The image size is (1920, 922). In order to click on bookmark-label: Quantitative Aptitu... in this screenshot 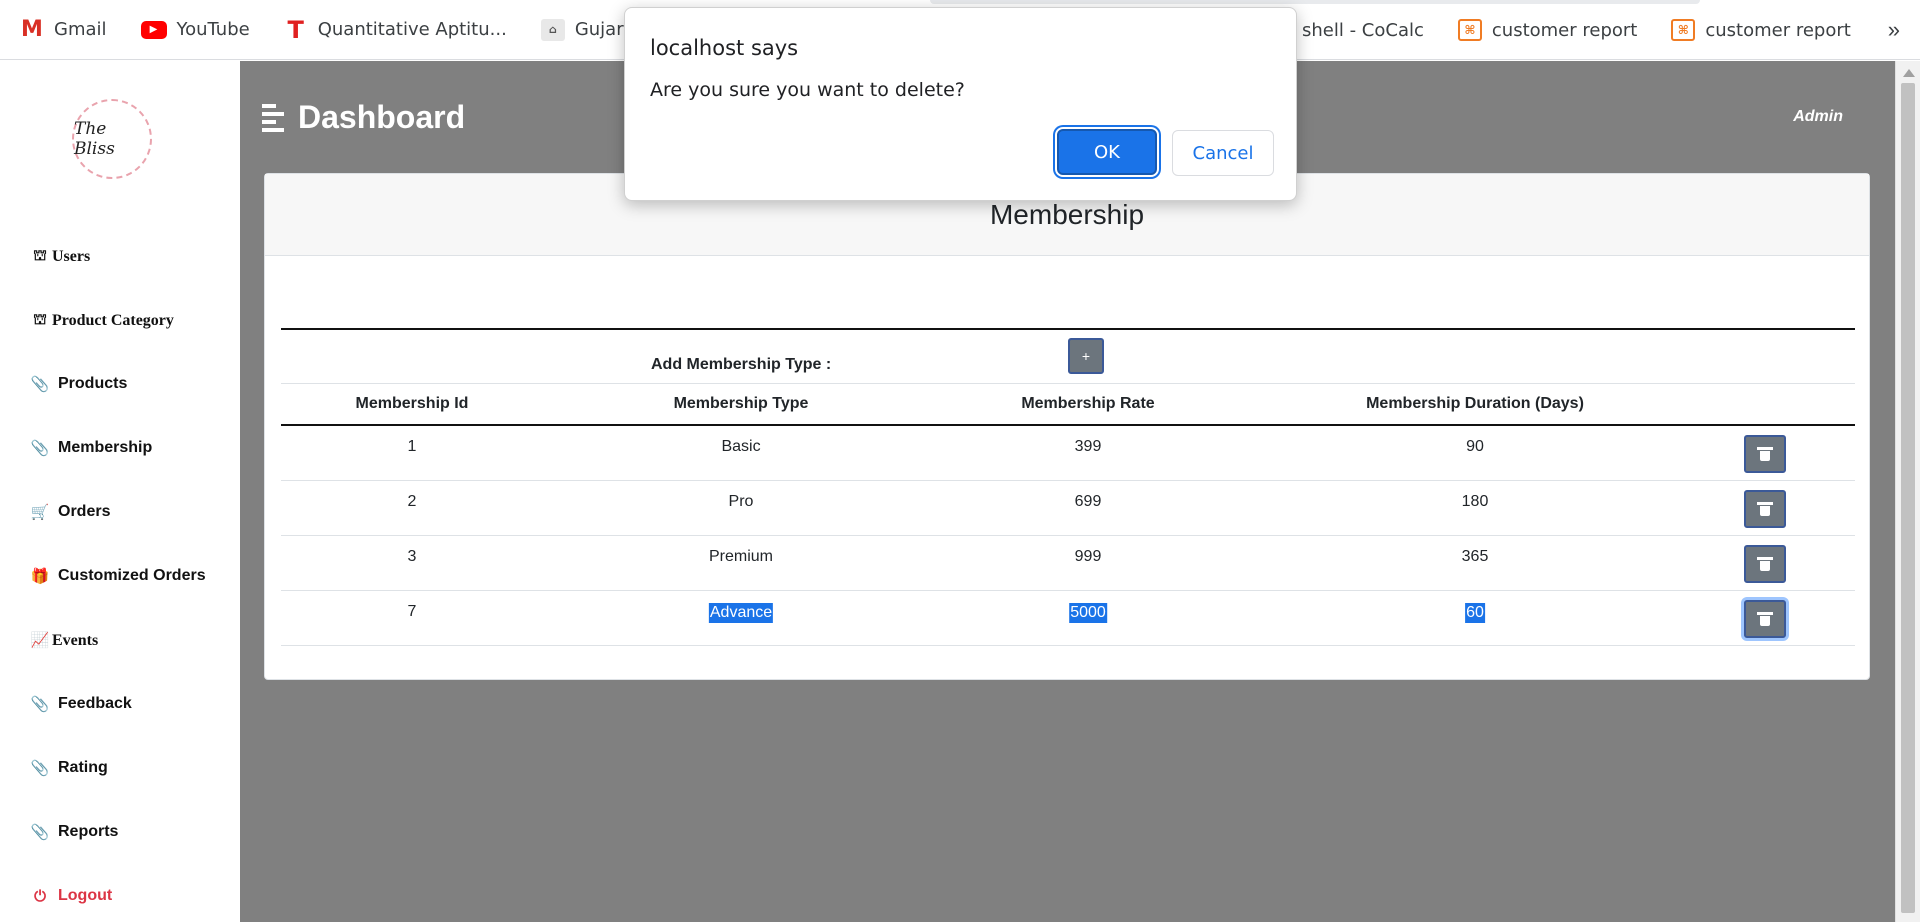, I will do `click(412, 29)`.